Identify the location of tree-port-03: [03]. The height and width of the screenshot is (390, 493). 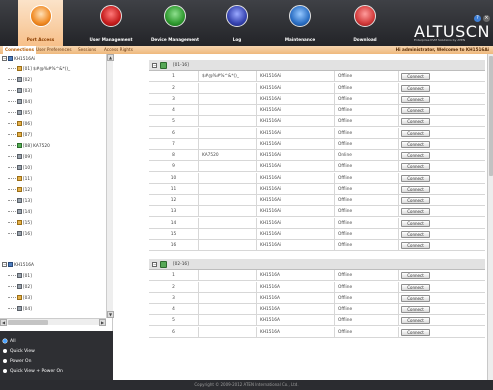
(20, 92).